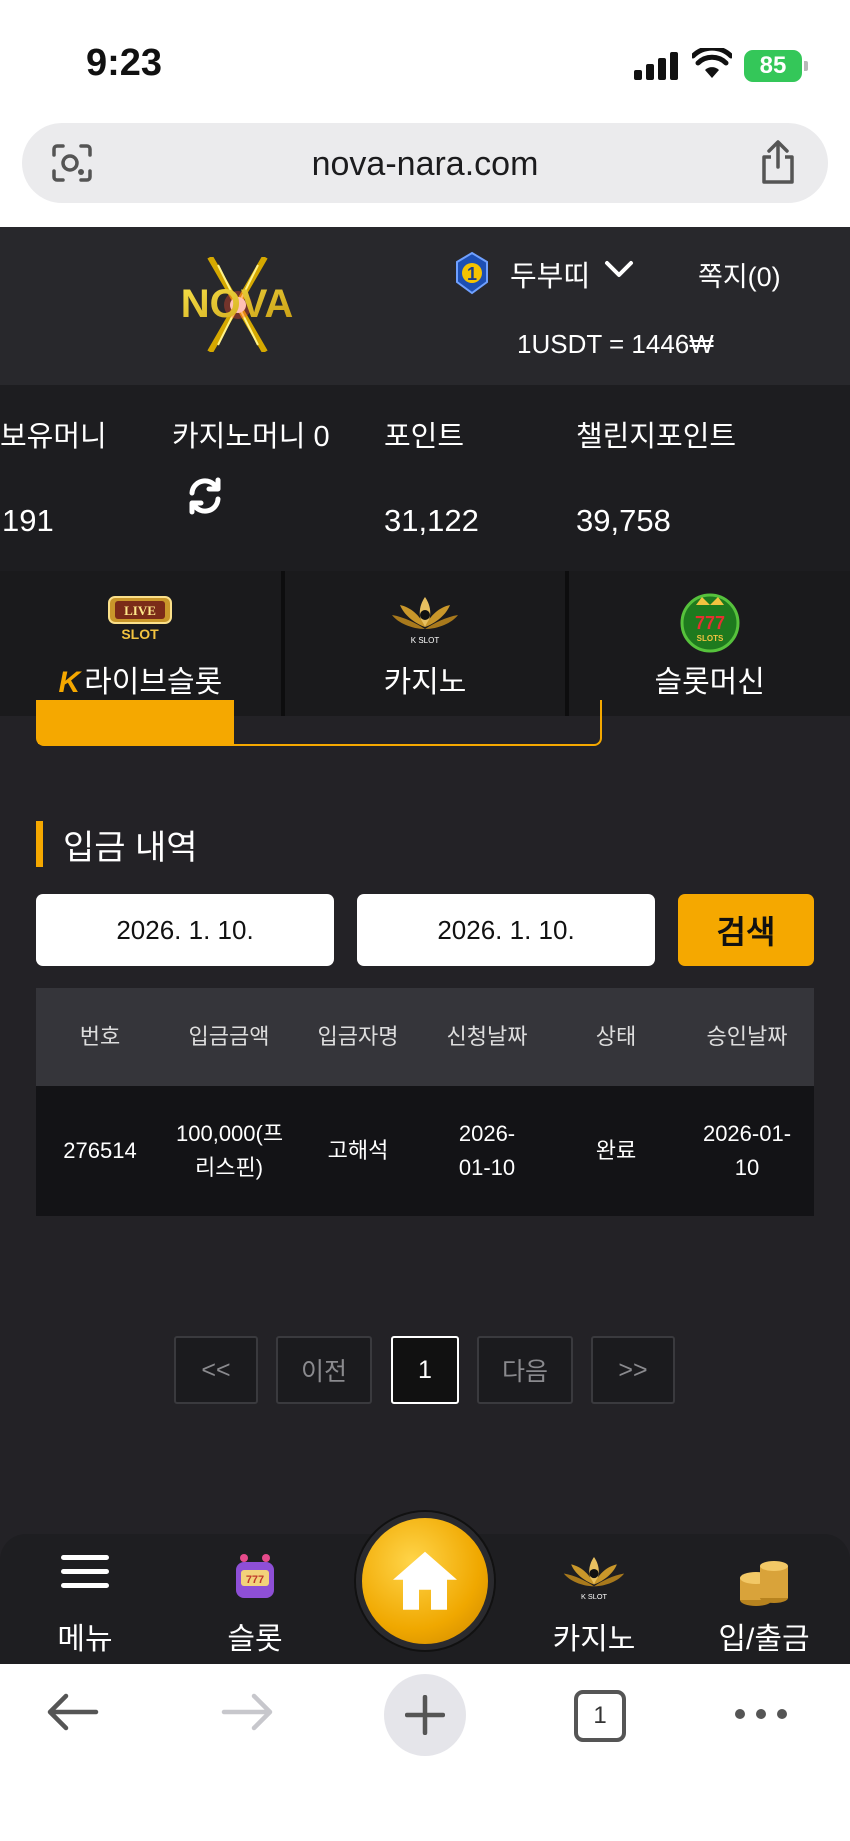  Describe the element at coordinates (619, 269) in the screenshot. I see `chevron-down-icon` at that location.